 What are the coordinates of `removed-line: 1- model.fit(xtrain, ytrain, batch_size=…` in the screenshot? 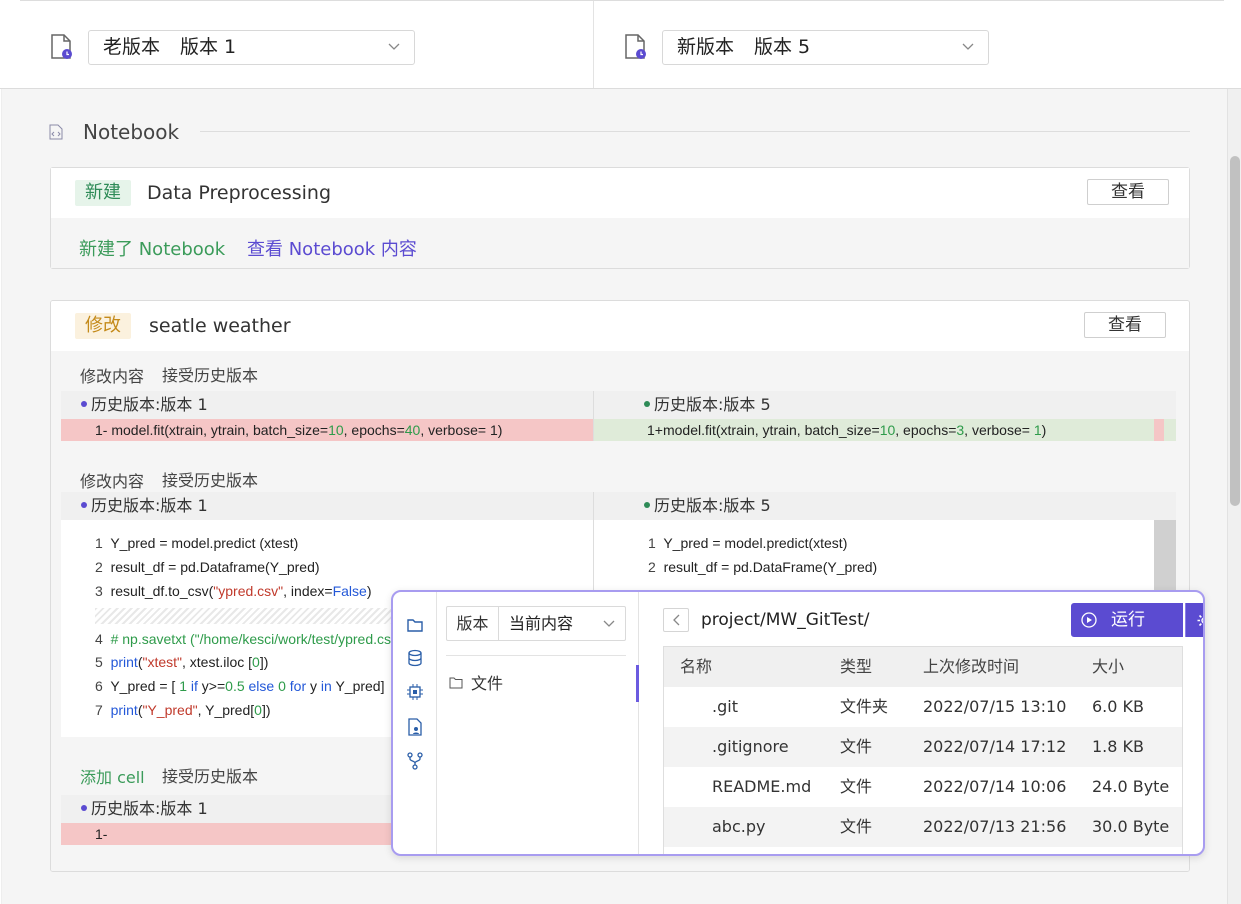 It's located at (327, 430).